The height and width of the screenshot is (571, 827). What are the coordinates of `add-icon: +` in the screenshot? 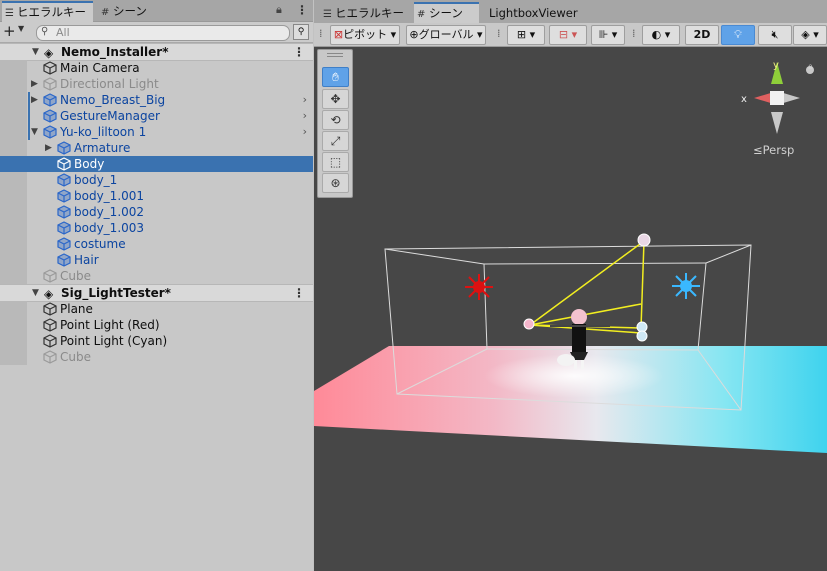 It's located at (9, 31).